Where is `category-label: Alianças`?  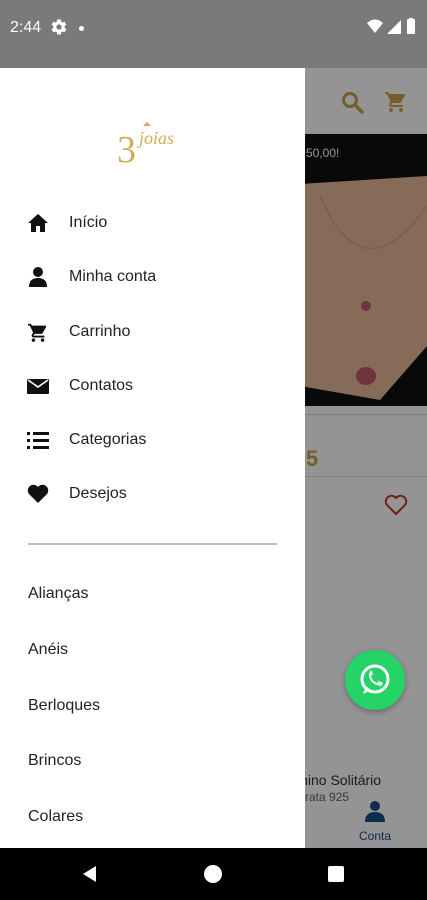 category-label: Alianças is located at coordinates (58, 593).